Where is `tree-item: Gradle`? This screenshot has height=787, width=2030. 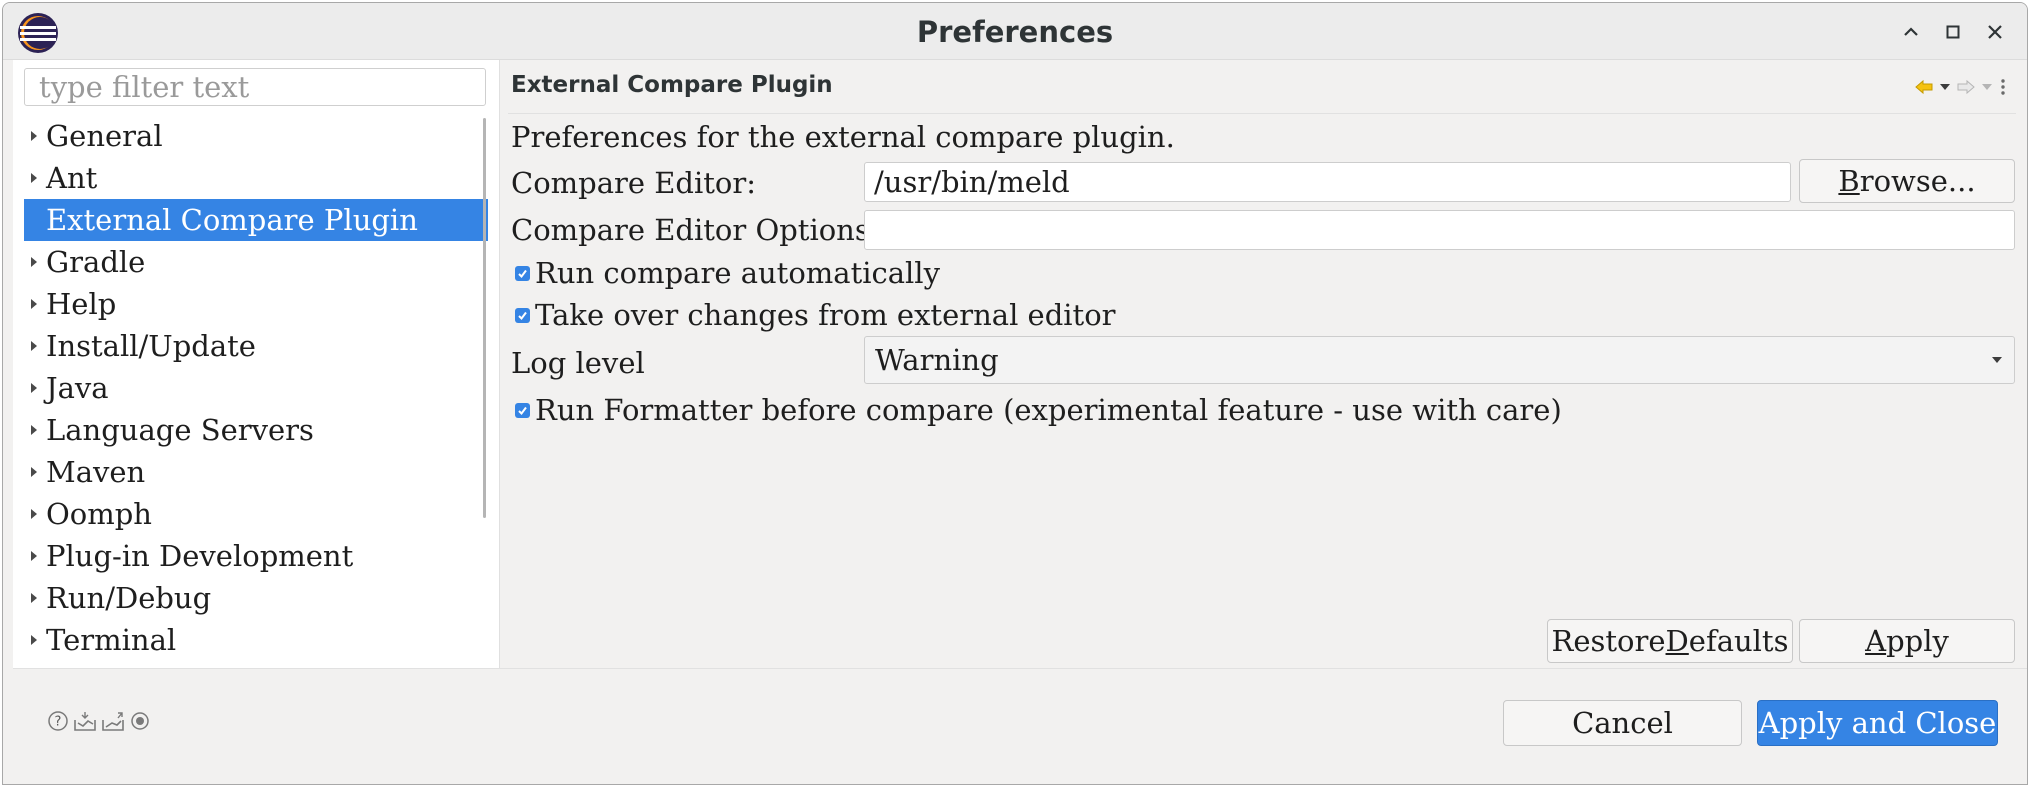 tree-item: Gradle is located at coordinates (256, 262).